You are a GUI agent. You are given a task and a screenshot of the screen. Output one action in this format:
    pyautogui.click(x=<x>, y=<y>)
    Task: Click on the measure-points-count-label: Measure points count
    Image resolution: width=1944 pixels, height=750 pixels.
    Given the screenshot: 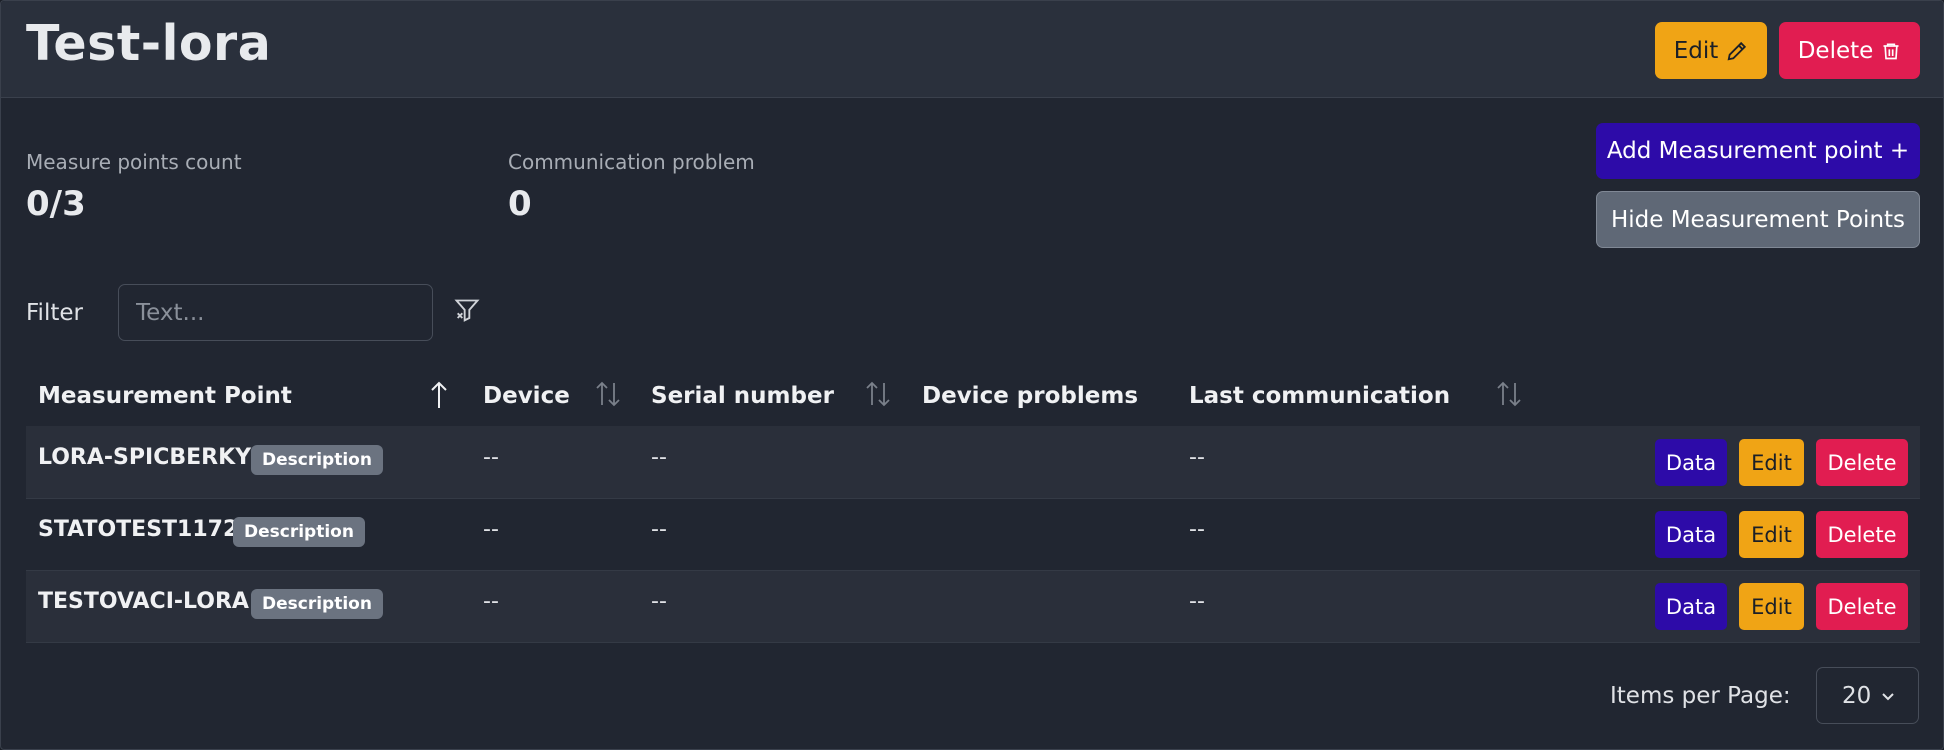 What is the action you would take?
    pyautogui.click(x=134, y=162)
    